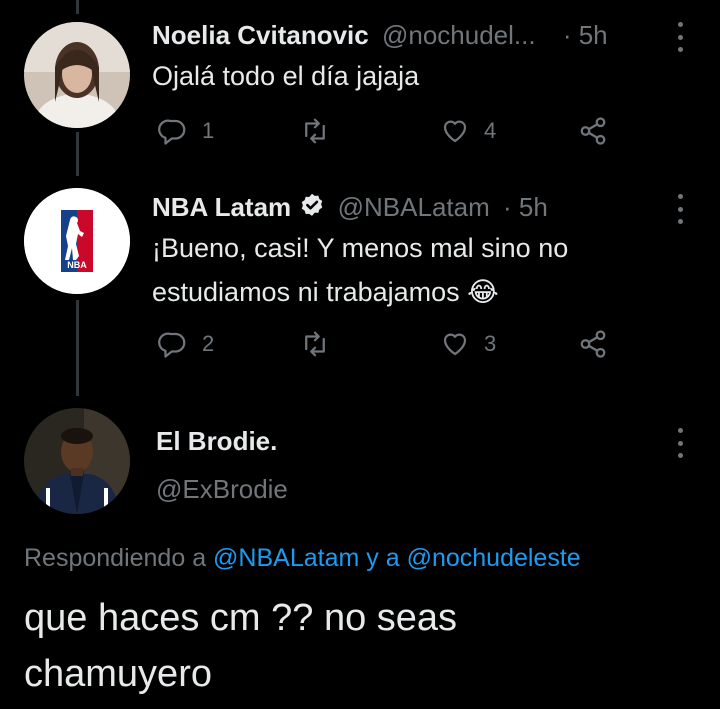  Describe the element at coordinates (260, 35) in the screenshot. I see `author-name: Noelia Cvitanovic` at that location.